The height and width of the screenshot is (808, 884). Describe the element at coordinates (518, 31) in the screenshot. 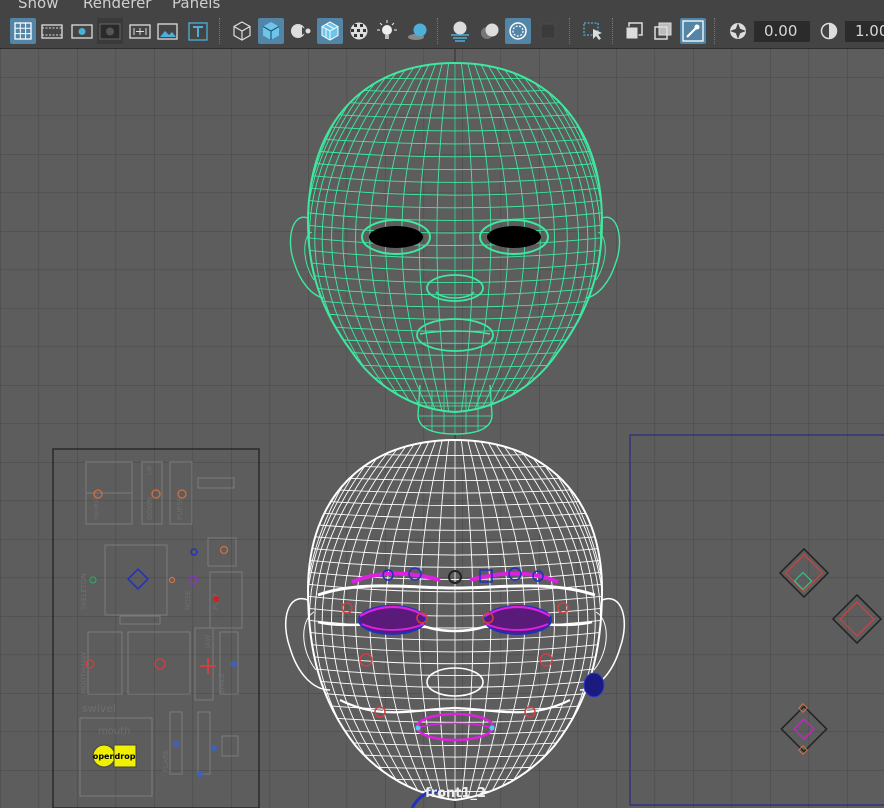

I see `anti-aliasing-icon` at that location.